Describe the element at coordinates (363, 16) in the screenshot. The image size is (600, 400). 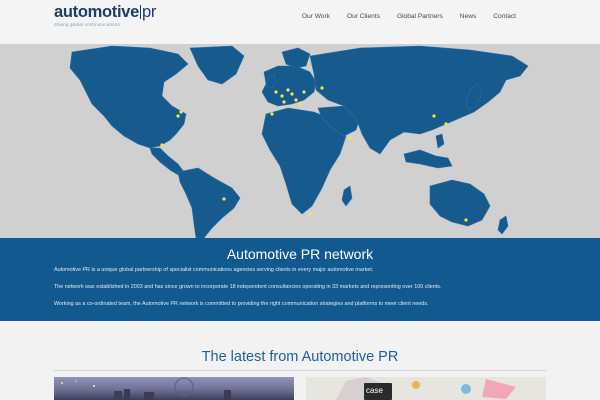
I see `nav-our-clients: Our Clients` at that location.